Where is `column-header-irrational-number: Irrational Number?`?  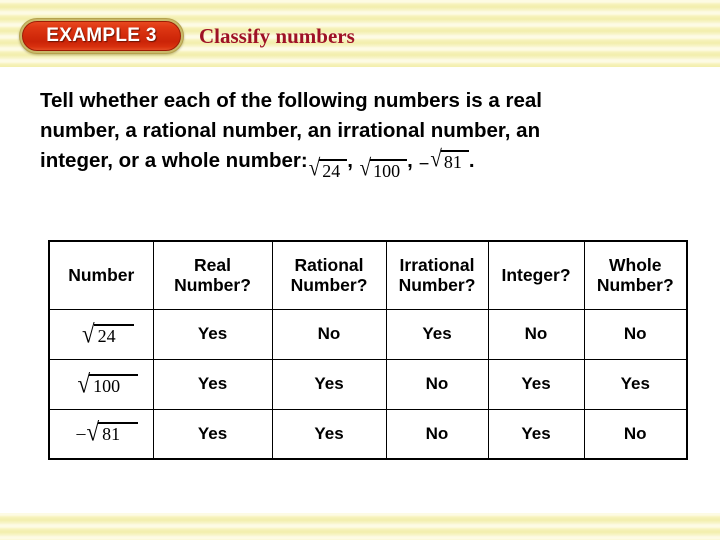
column-header-irrational-number: Irrational Number? is located at coordinates (437, 275).